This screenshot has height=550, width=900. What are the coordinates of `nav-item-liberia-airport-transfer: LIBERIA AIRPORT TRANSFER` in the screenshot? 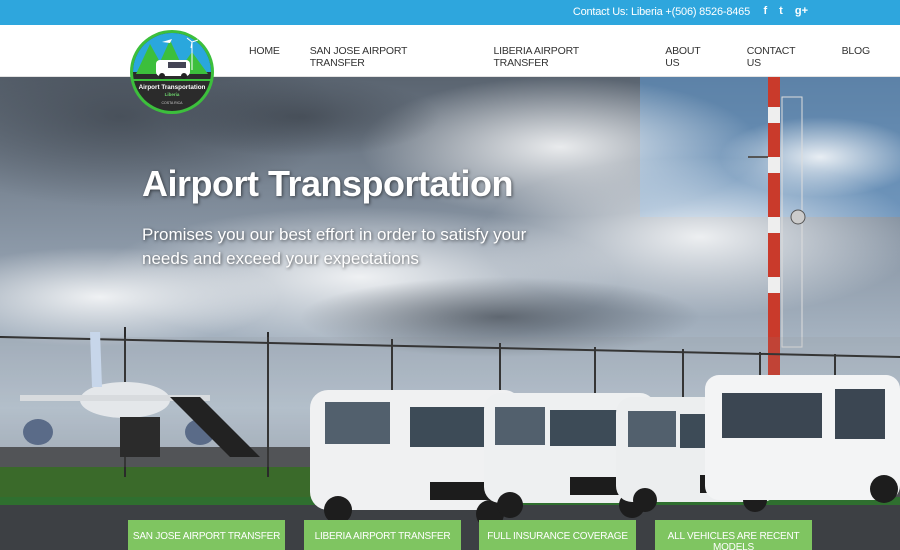 It's located at (564, 57).